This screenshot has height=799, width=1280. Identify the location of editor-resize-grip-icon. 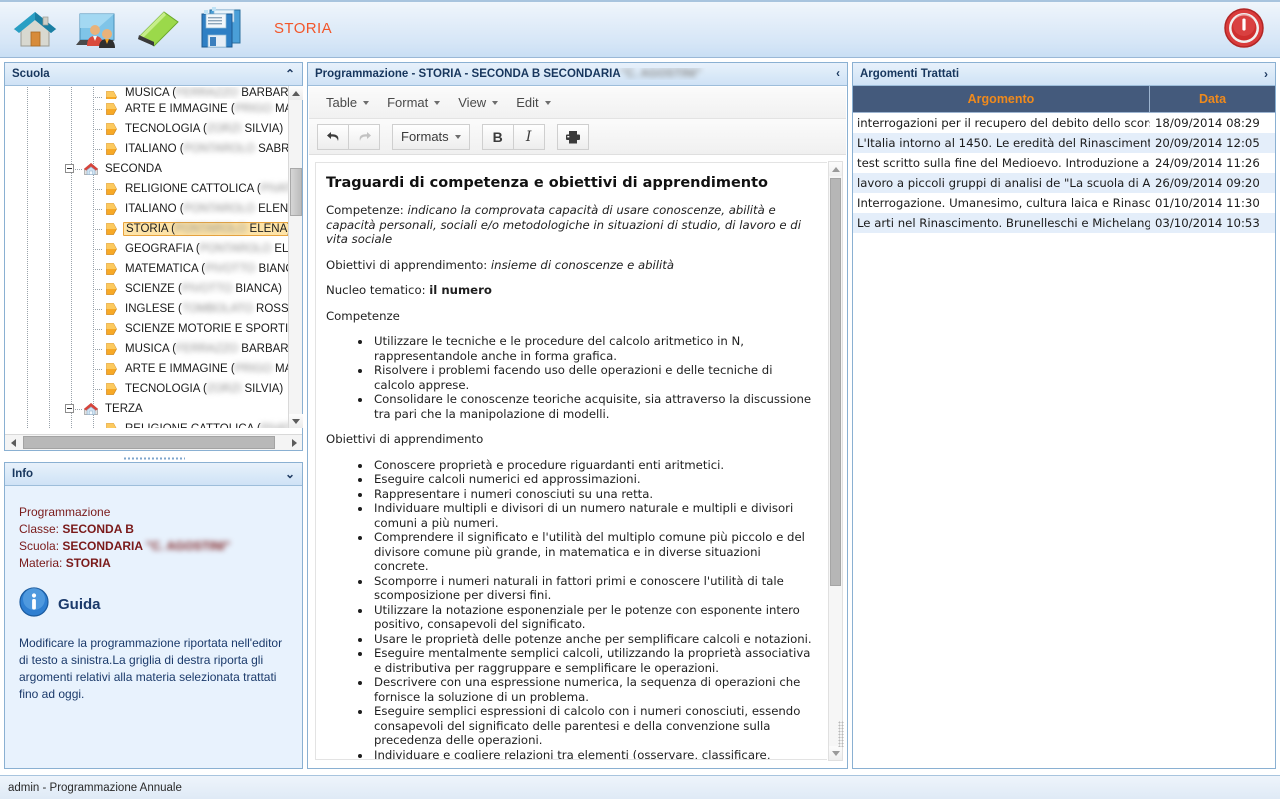
(841, 734).